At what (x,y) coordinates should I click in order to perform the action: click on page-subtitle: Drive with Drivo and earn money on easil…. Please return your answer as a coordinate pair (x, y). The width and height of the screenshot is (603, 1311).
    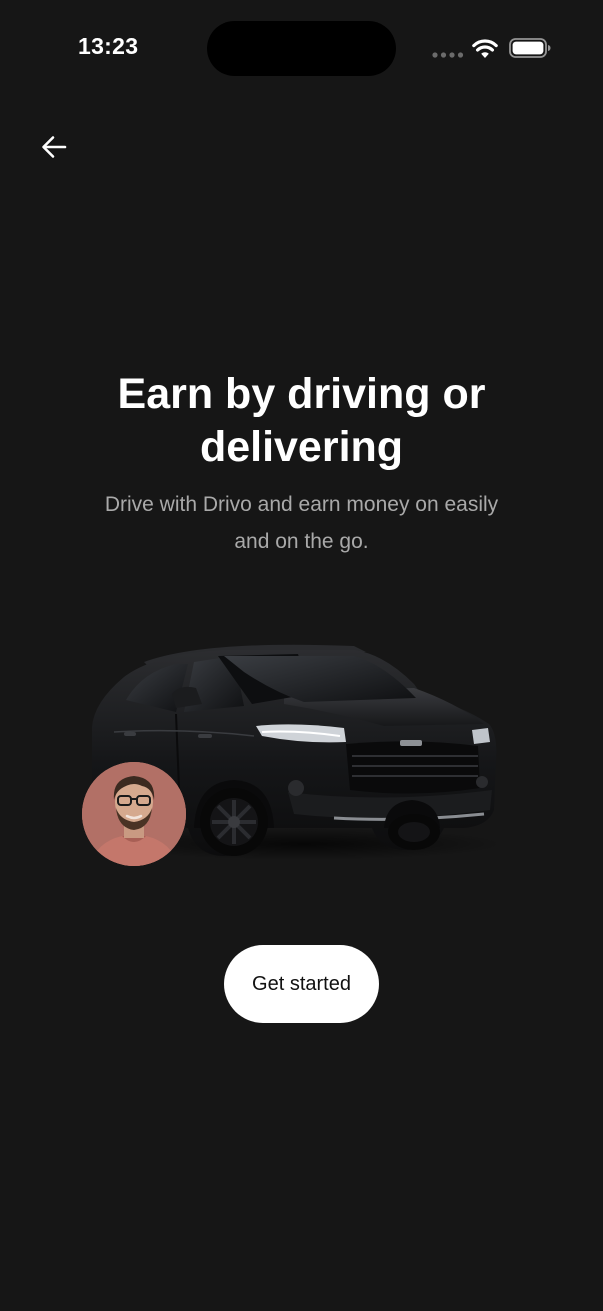
    Looking at the image, I should click on (301, 523).